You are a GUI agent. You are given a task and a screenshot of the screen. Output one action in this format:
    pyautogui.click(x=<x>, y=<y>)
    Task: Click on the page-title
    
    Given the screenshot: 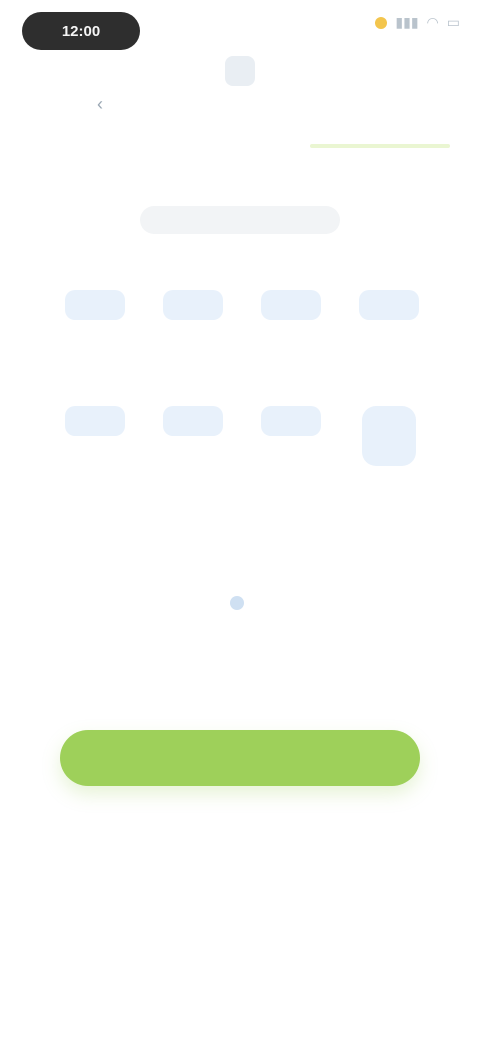 What is the action you would take?
    pyautogui.click(x=240, y=220)
    